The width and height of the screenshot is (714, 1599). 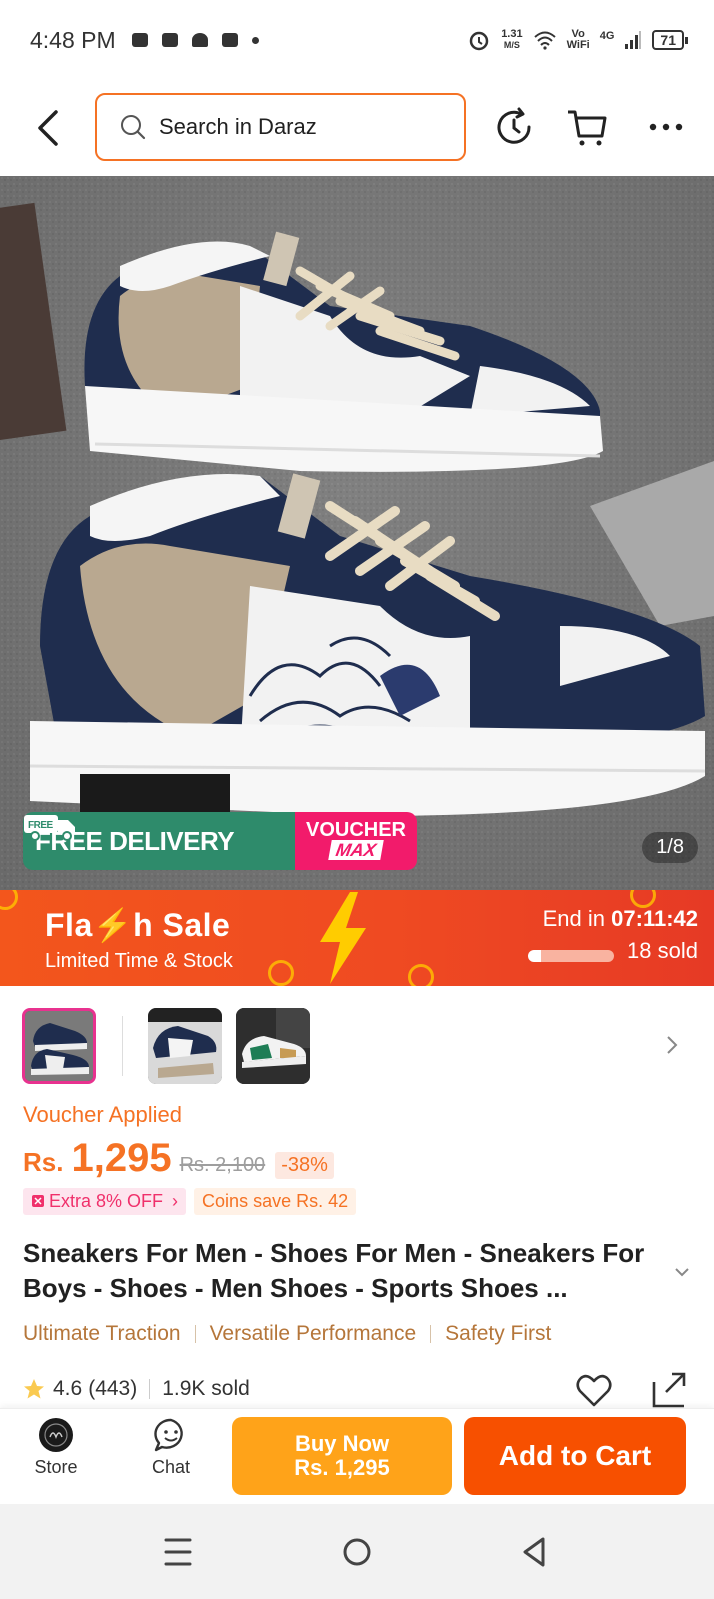 I want to click on cart-icon, so click(x=587, y=127).